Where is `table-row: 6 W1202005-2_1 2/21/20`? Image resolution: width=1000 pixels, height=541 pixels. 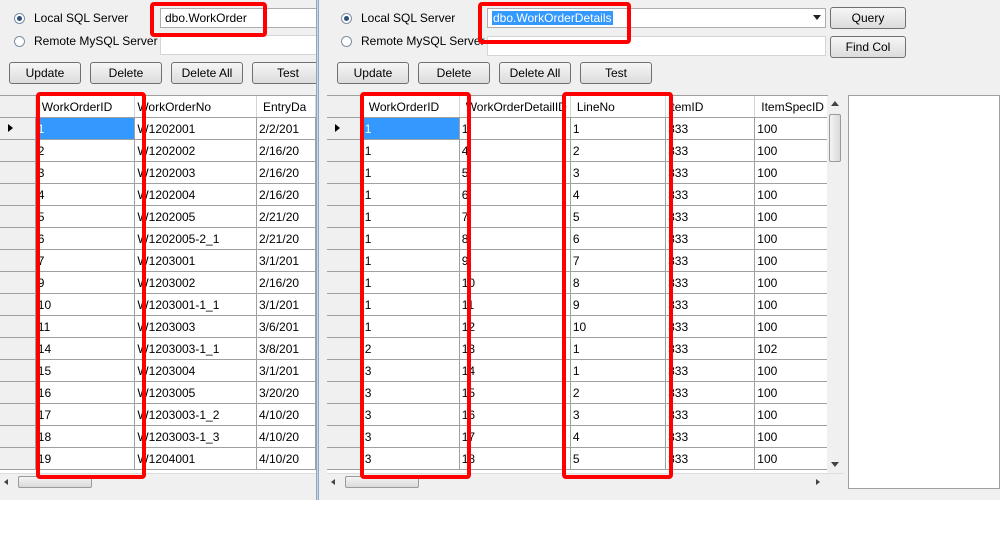 table-row: 6 W1202005-2_1 2/21/20 is located at coordinates (158, 238).